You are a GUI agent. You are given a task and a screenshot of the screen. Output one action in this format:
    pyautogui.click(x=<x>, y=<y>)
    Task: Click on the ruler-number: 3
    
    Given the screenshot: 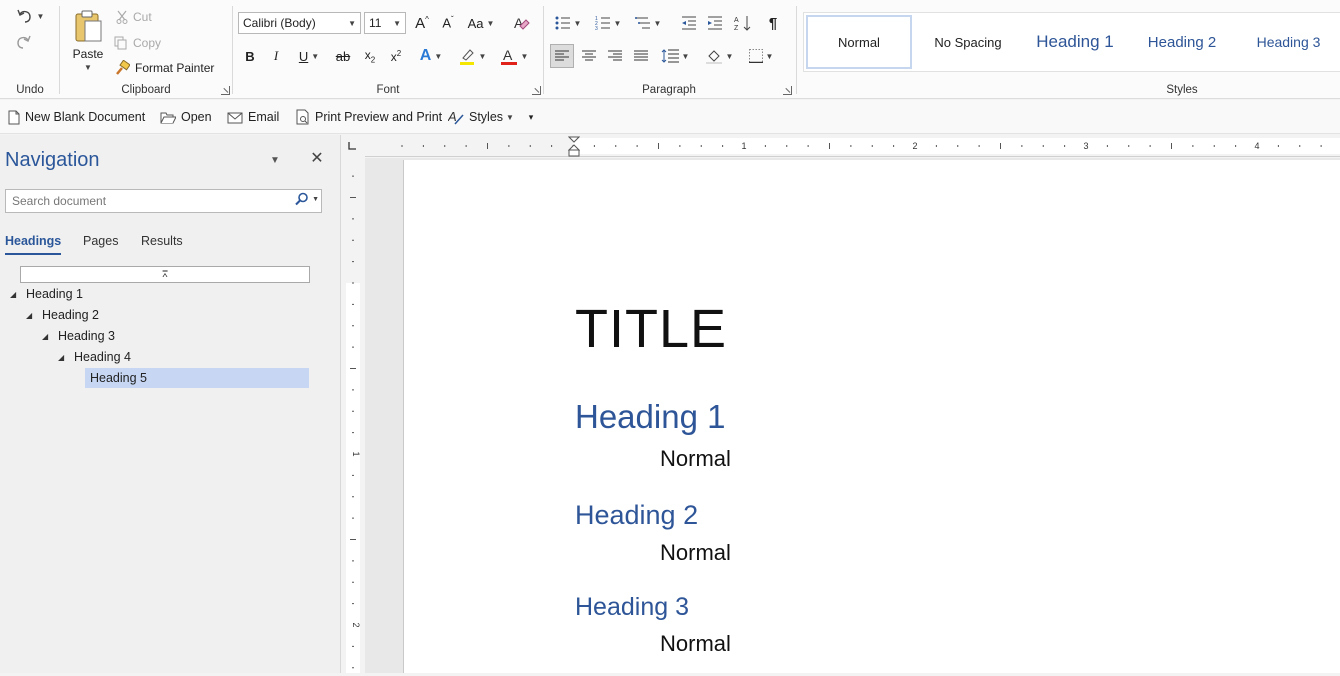 What is the action you would take?
    pyautogui.click(x=1085, y=146)
    